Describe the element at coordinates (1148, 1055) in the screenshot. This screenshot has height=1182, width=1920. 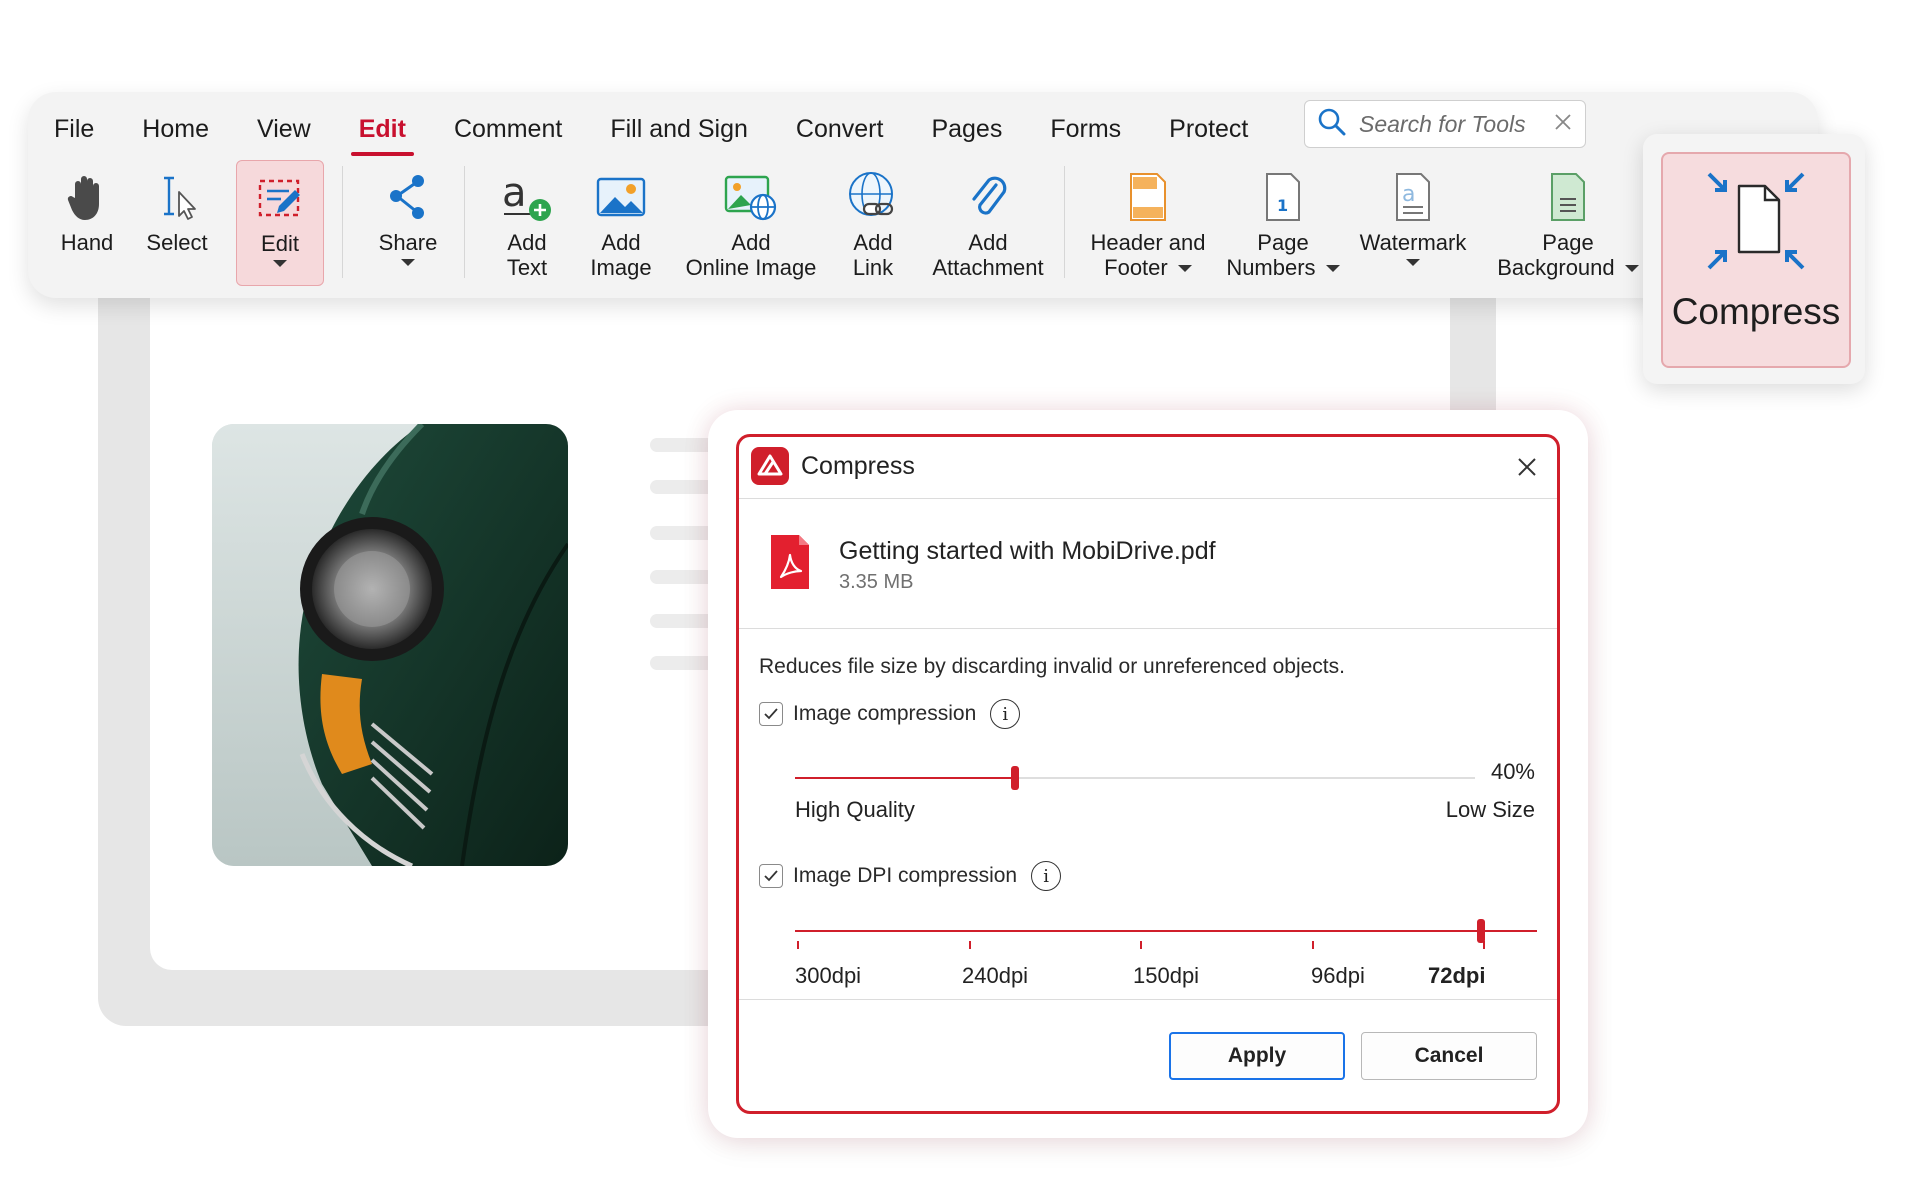
I see `dialog-footer: Apply Cancel` at that location.